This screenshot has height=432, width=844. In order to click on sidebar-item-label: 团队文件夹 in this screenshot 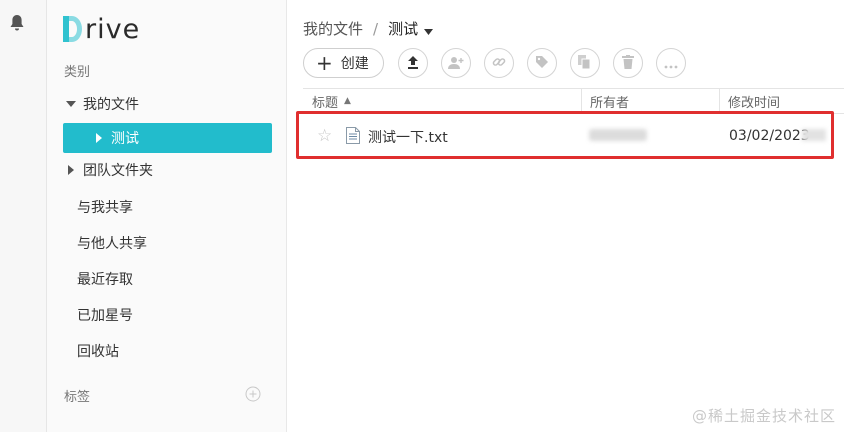, I will do `click(118, 171)`.